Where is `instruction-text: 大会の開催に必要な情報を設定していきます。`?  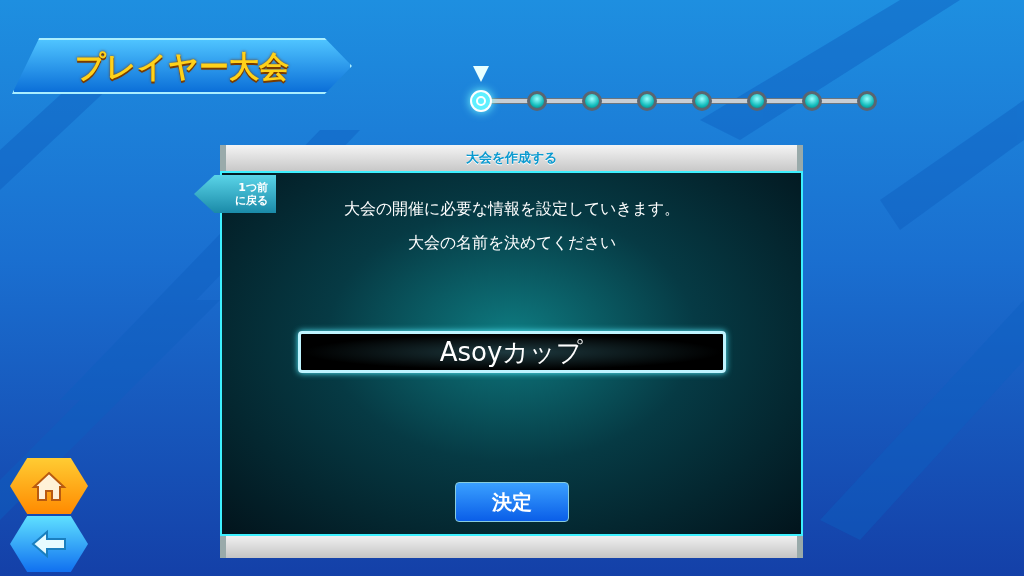 instruction-text: 大会の開催に必要な情報を設定していきます。 is located at coordinates (511, 209).